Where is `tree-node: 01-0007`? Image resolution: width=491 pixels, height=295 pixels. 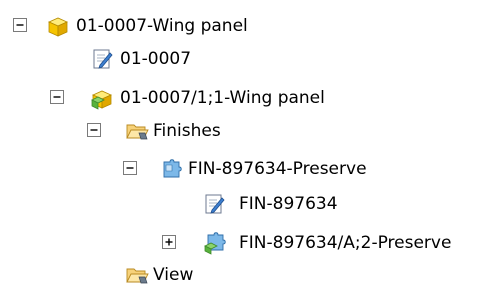 tree-node: 01-0007 is located at coordinates (150, 59).